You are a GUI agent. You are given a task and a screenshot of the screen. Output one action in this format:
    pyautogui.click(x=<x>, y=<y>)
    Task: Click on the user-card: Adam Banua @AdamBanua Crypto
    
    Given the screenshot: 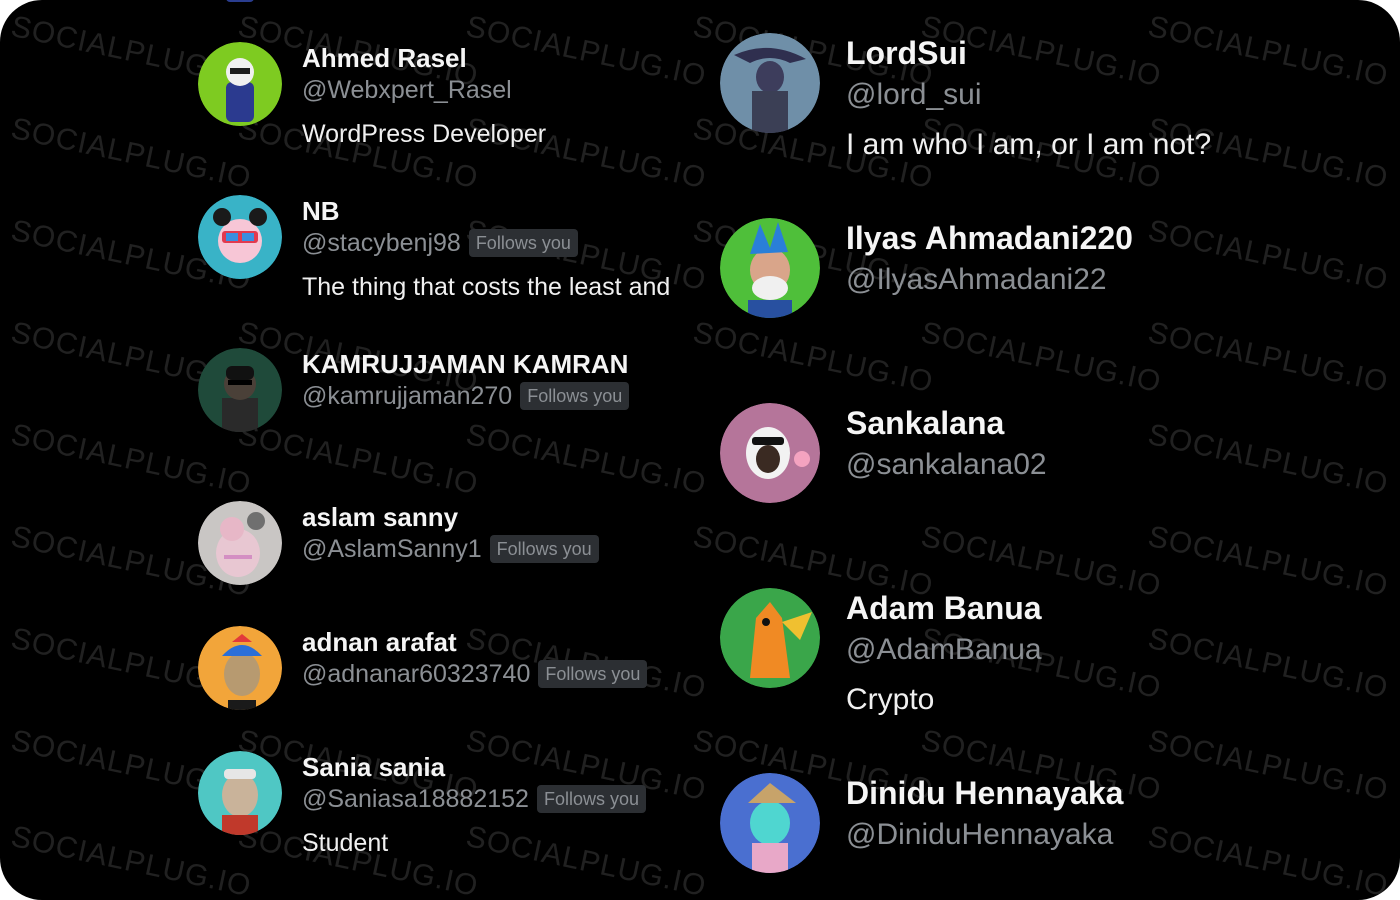 What is the action you would take?
    pyautogui.click(x=881, y=654)
    